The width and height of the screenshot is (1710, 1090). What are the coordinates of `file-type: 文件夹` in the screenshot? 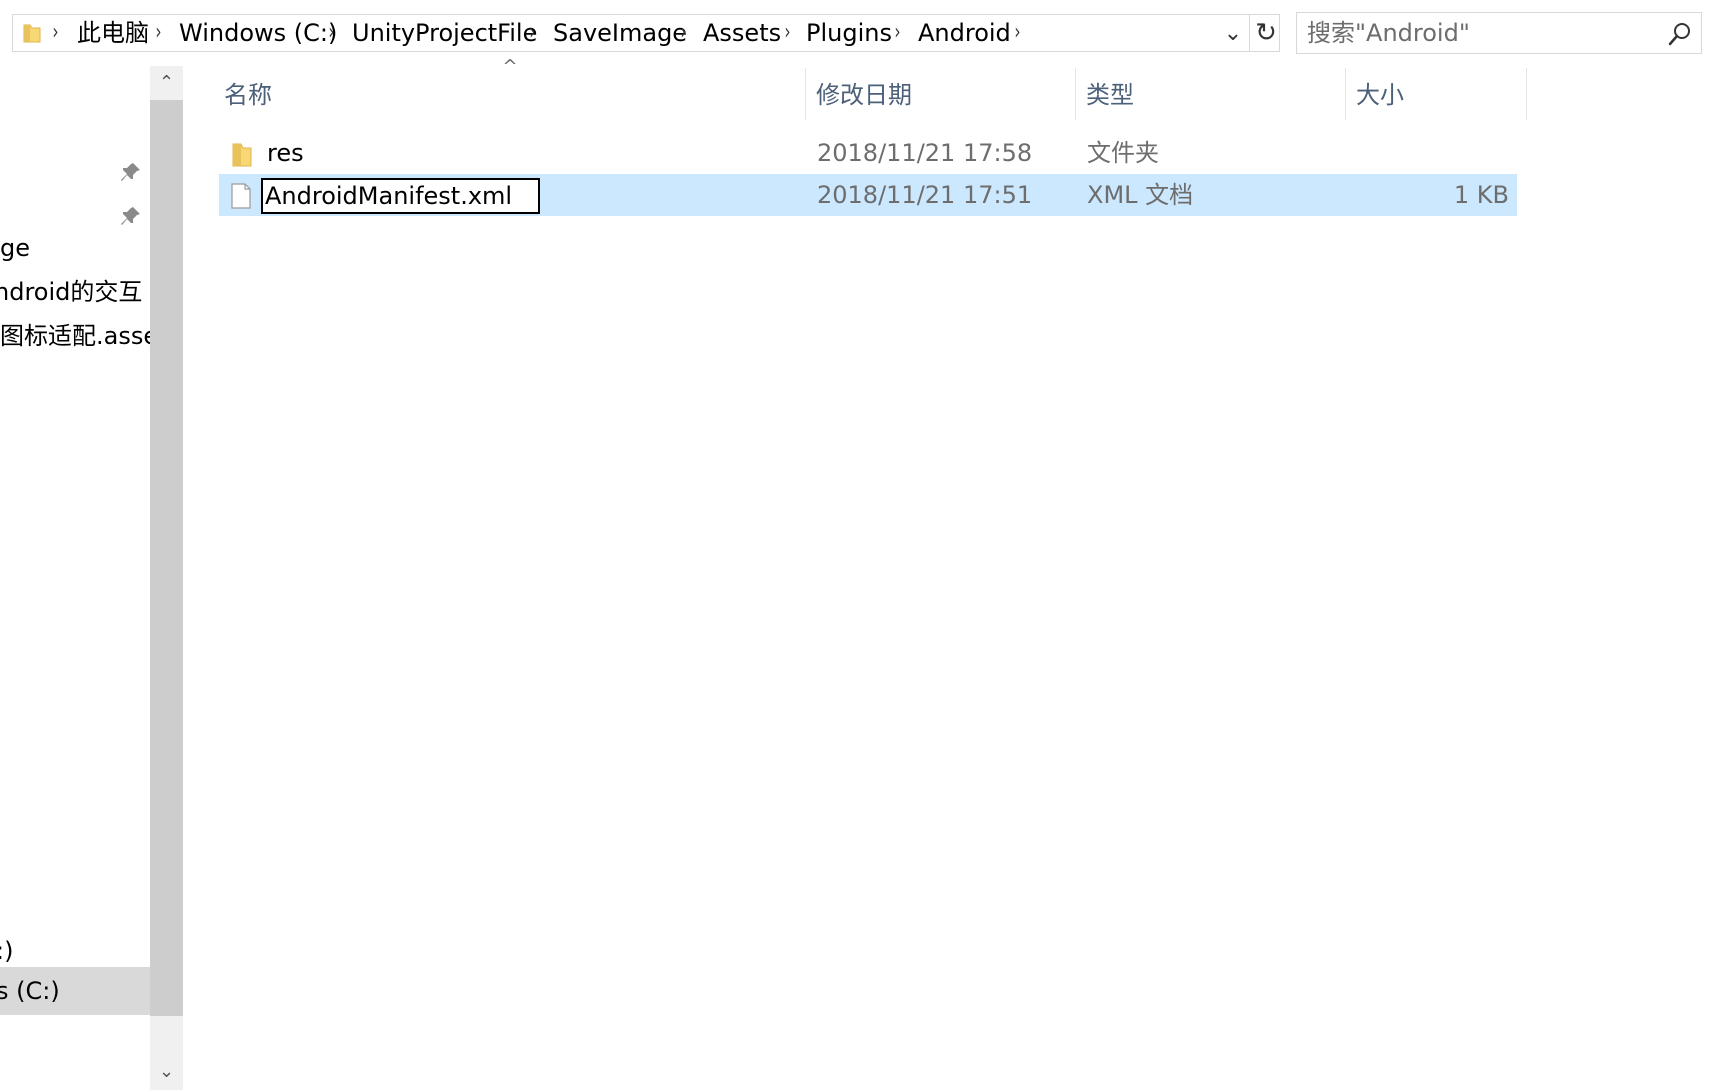 It's located at (1123, 153).